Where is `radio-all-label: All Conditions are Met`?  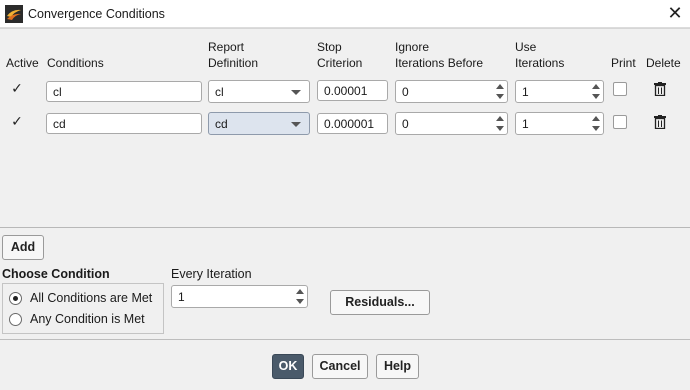
radio-all-label: All Conditions are Met is located at coordinates (91, 298).